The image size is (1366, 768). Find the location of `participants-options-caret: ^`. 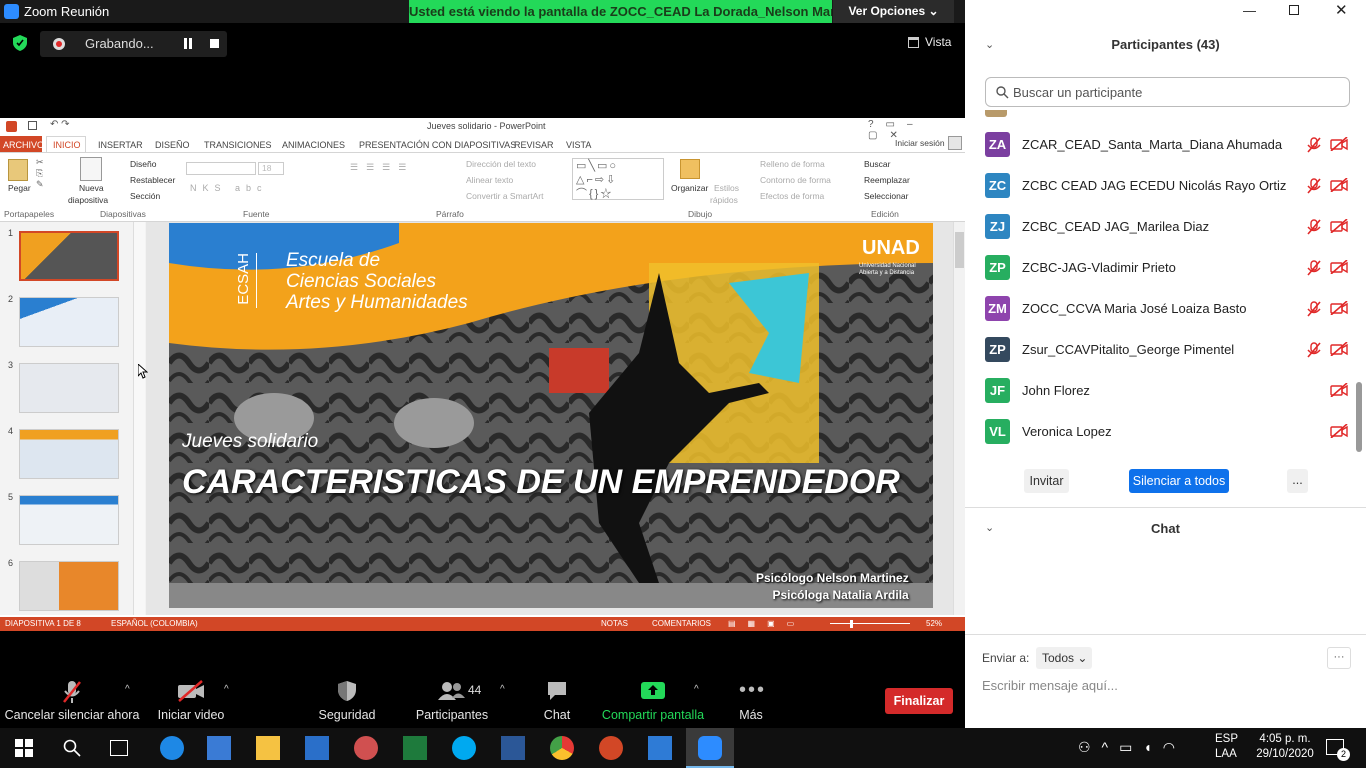

participants-options-caret: ^ is located at coordinates (502, 689).